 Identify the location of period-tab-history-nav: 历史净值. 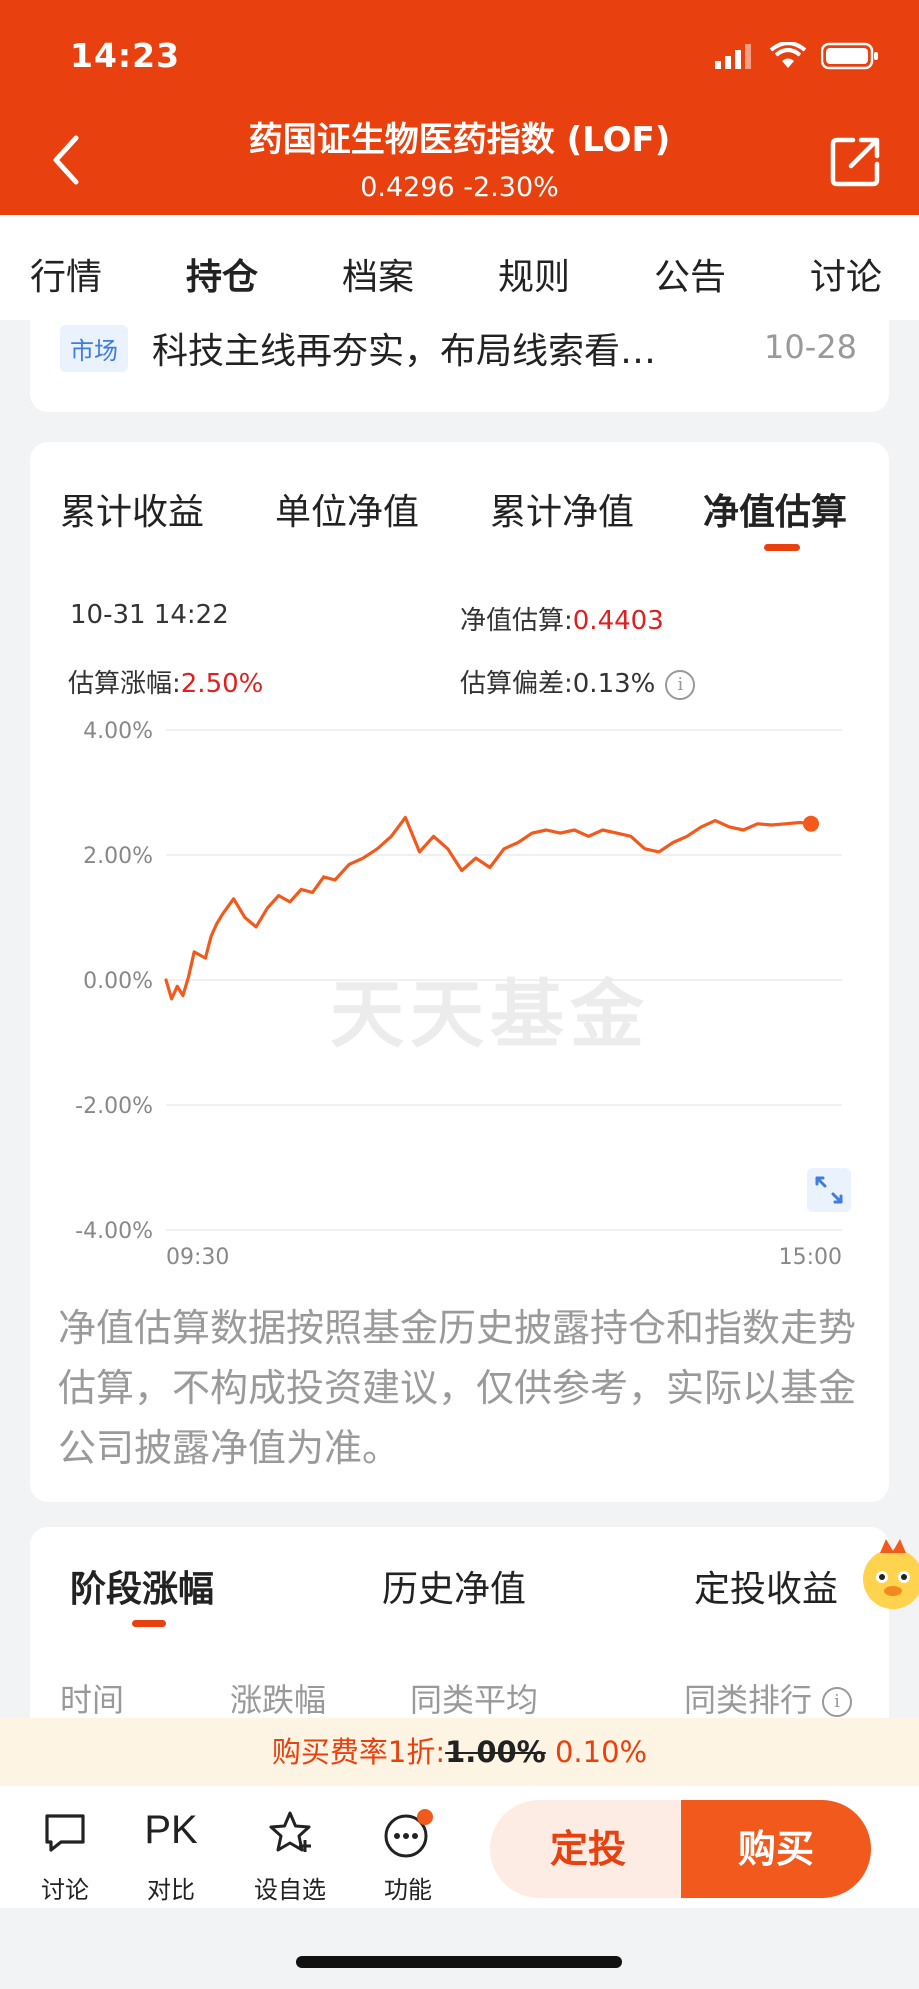
(454, 1586).